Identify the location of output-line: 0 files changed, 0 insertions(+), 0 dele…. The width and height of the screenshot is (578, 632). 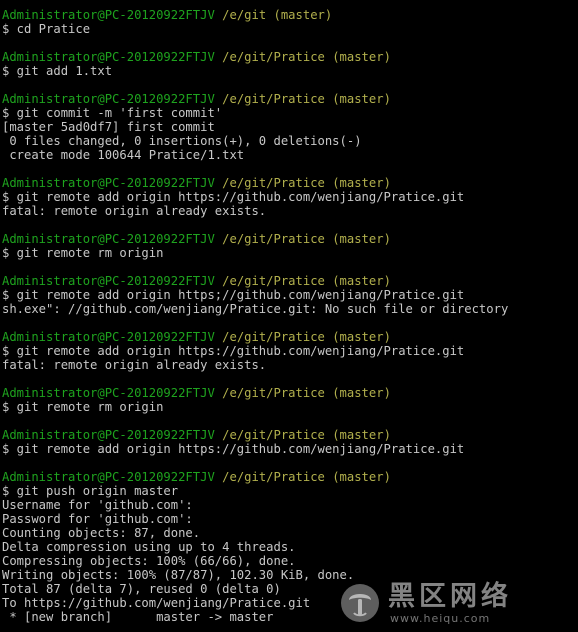
(182, 141).